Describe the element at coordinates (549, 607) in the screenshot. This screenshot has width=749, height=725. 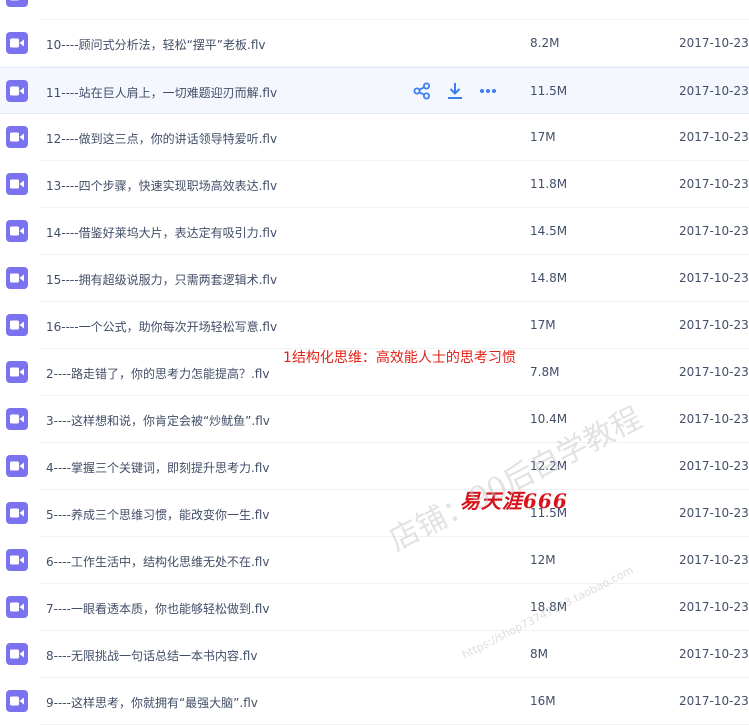
I see `file-size: 18.8M` at that location.